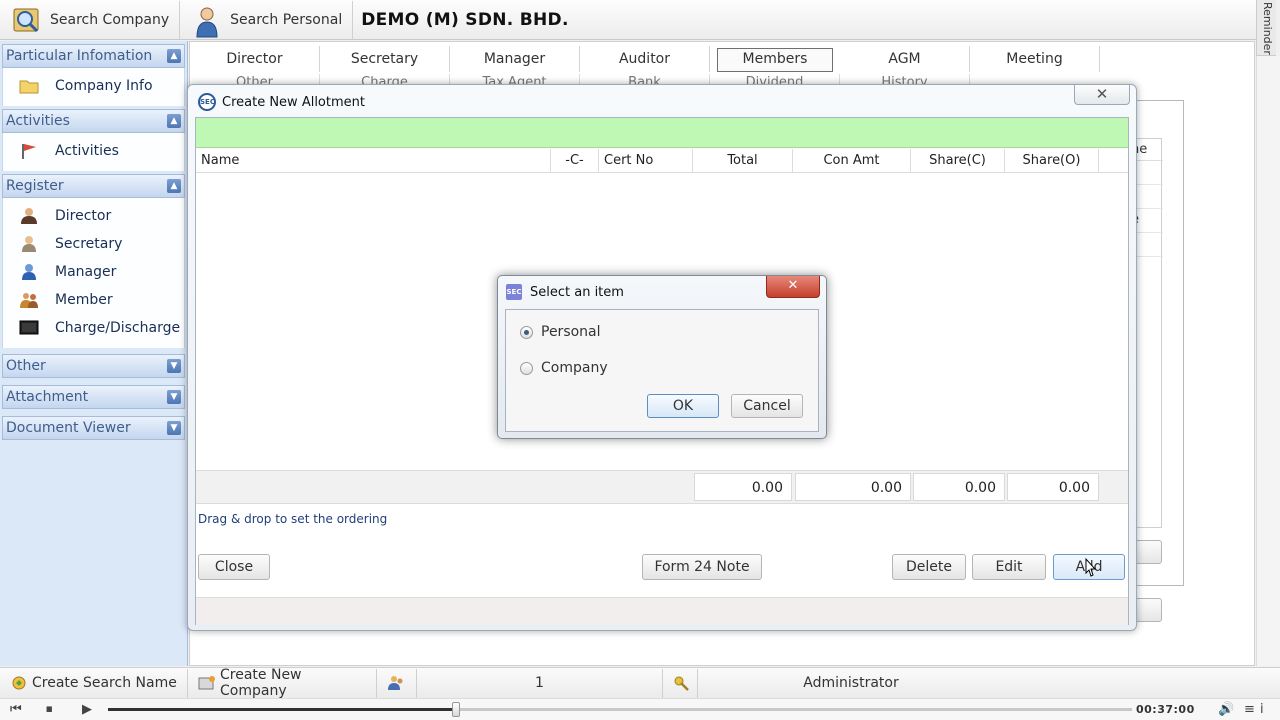  I want to click on section-document-viewer-title: Document Viewer, so click(68, 428).